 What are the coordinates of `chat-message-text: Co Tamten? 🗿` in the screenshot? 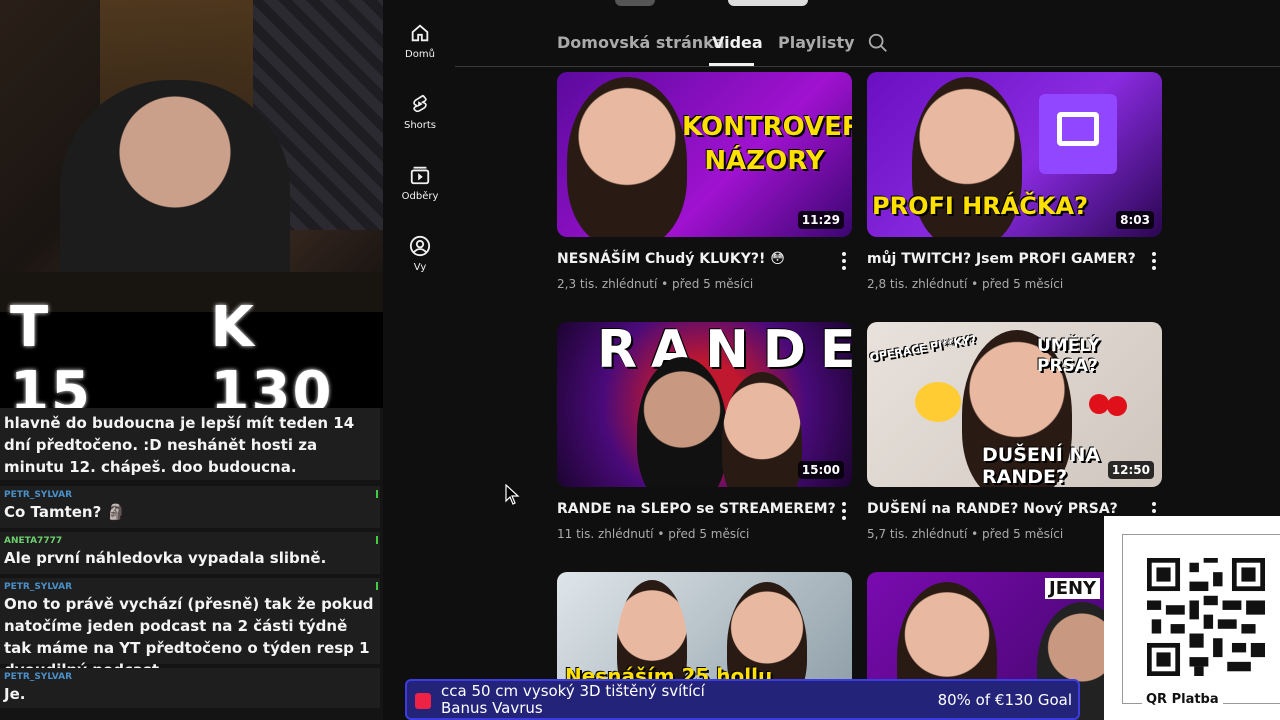 It's located at (65, 512).